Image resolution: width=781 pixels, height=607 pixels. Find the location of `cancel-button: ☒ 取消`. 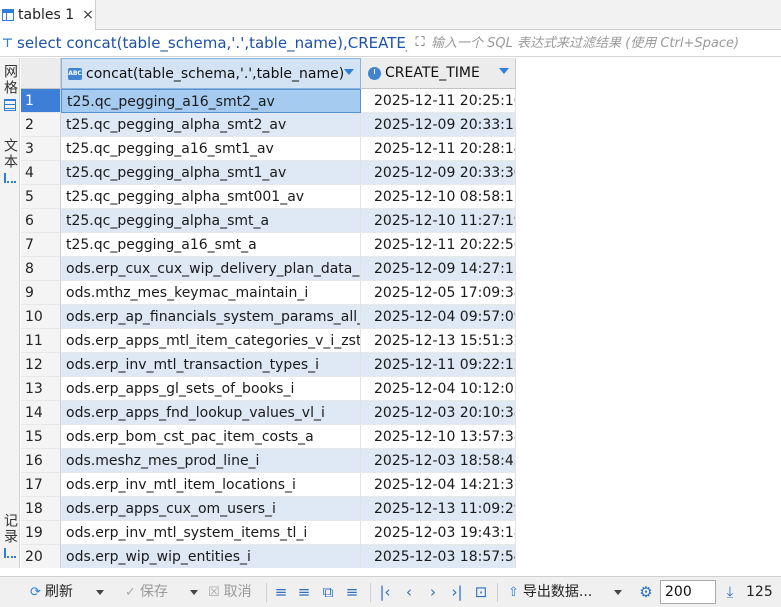

cancel-button: ☒ 取消 is located at coordinates (230, 592).